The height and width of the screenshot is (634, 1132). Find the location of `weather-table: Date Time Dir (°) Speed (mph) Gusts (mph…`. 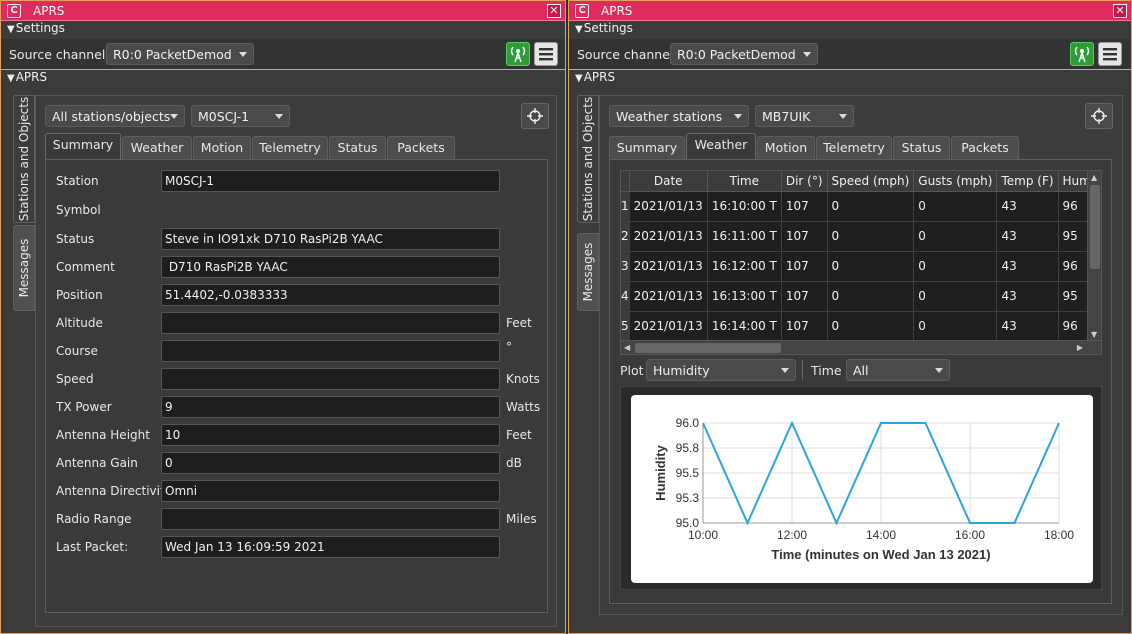

weather-table: Date Time Dir (°) Speed (mph) Gusts (mph… is located at coordinates (861, 262).